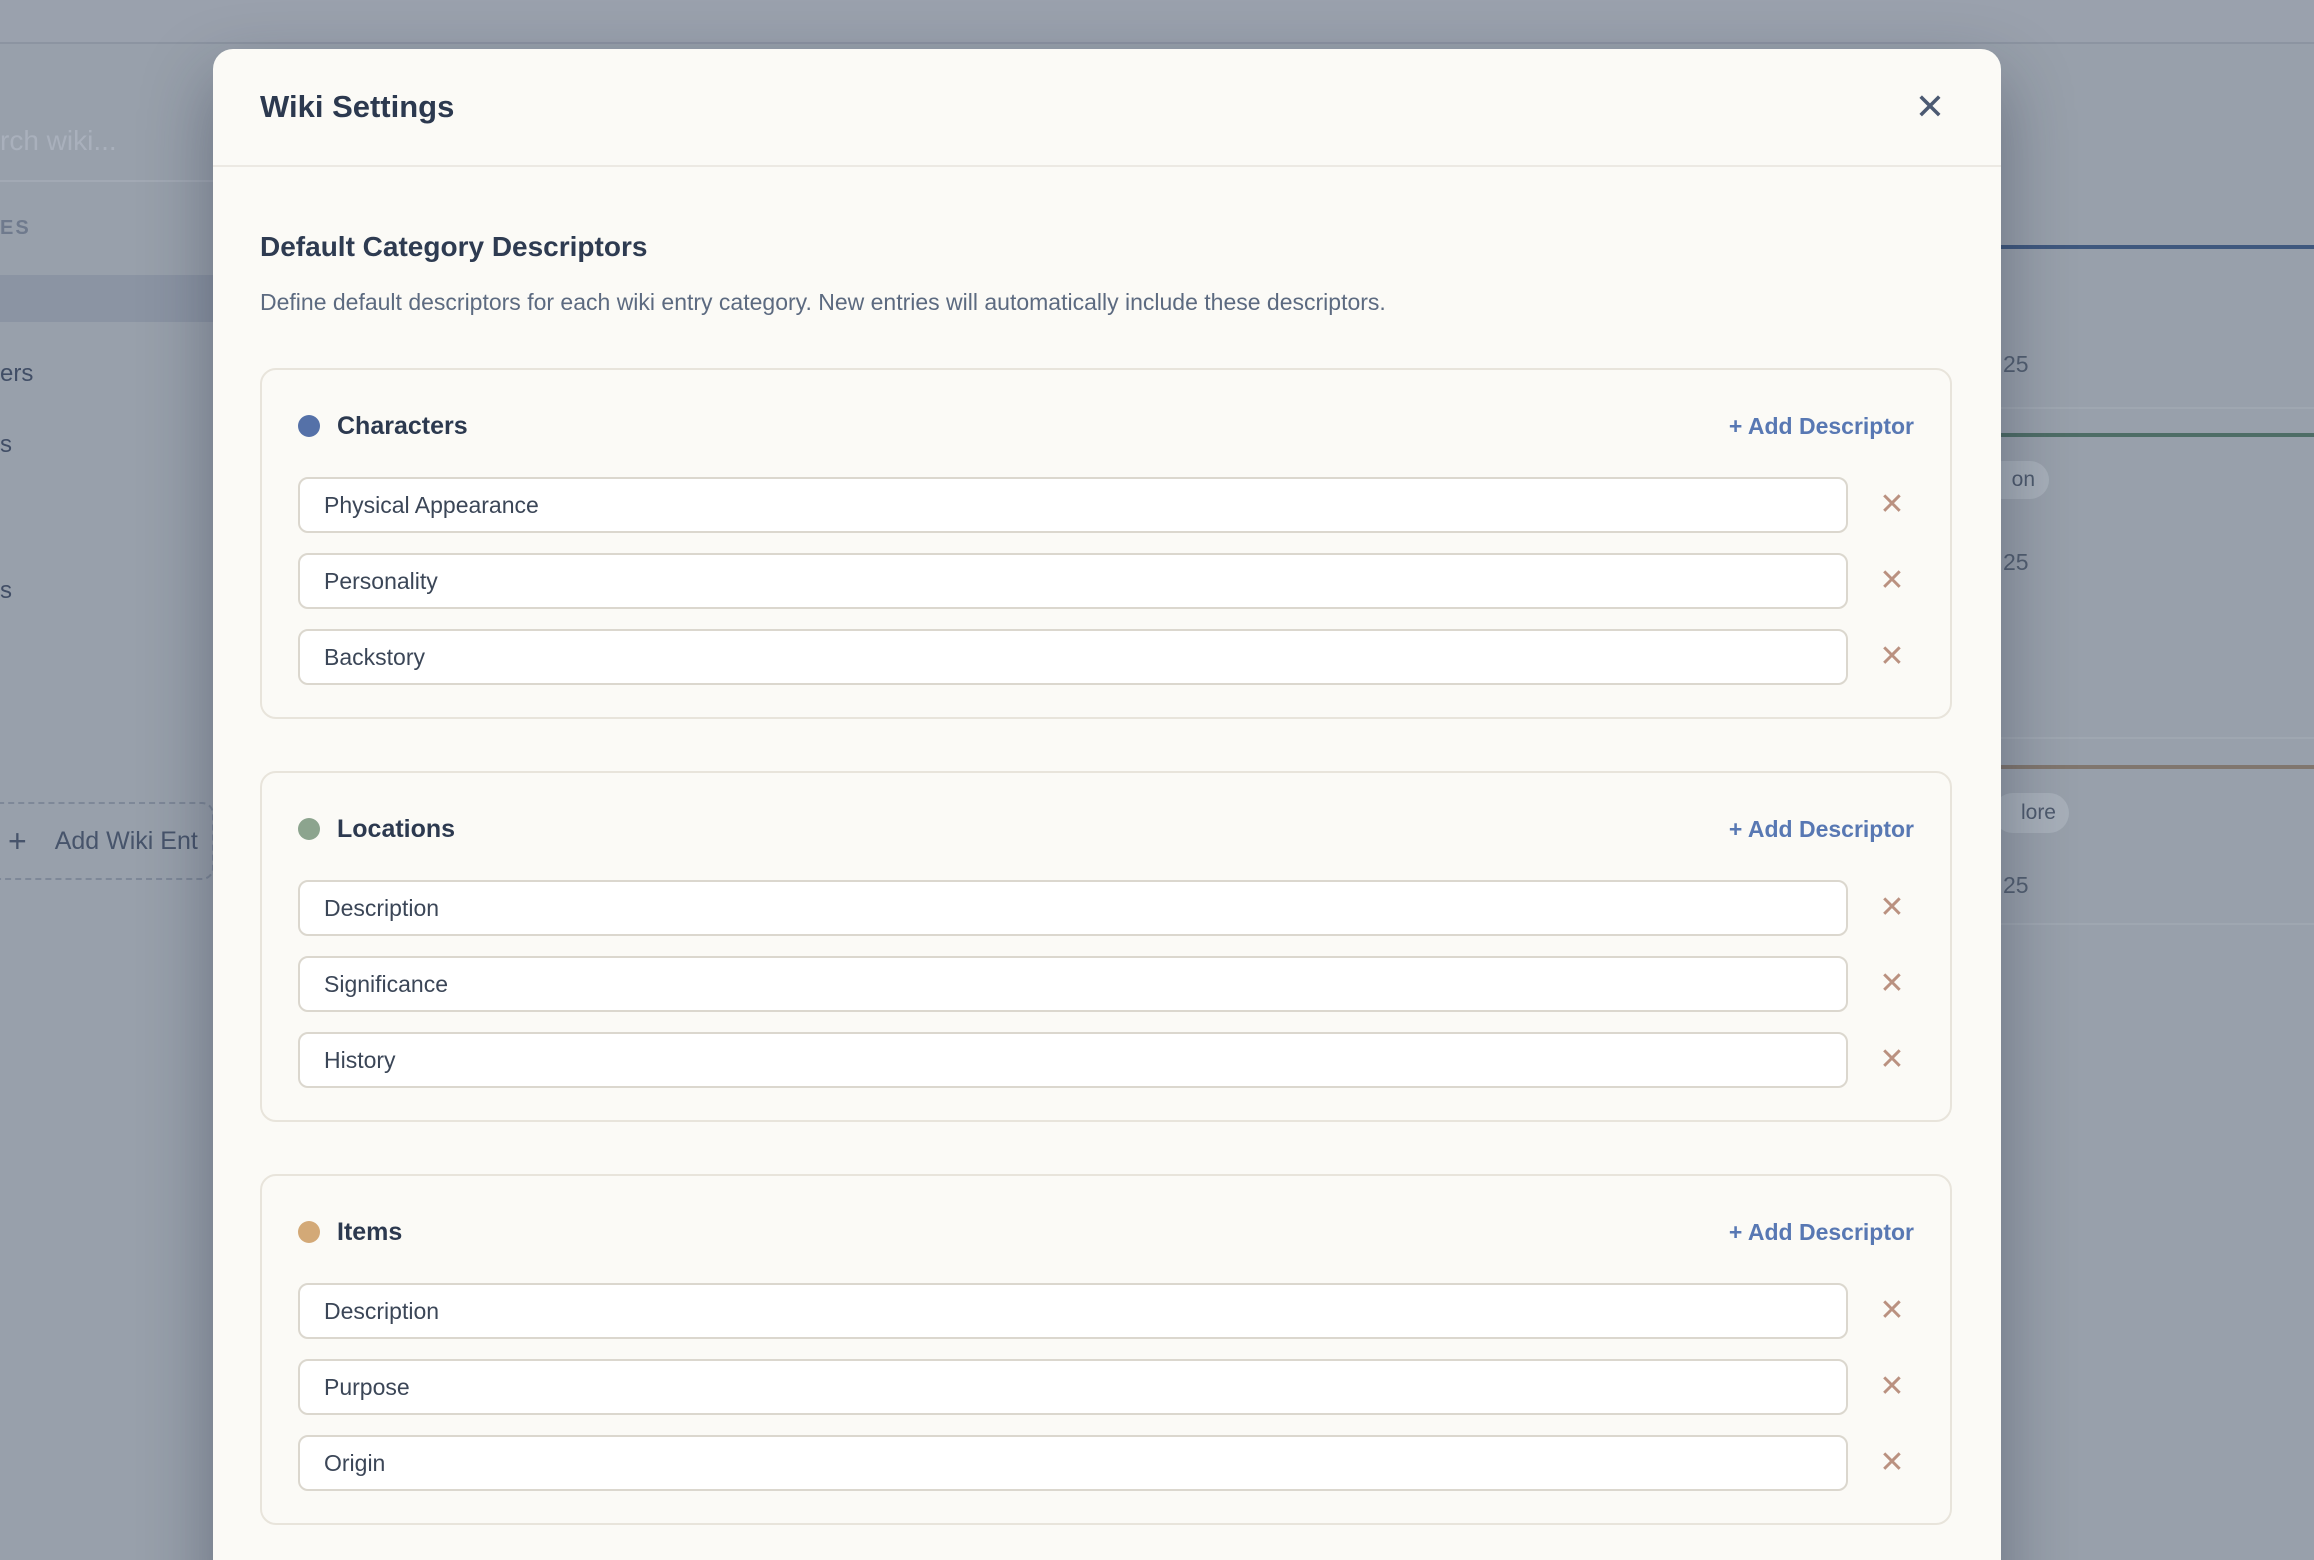  What do you see at coordinates (107, 780) in the screenshot?
I see `background-sidebar: rch wiki... ES ers s s + Add Wiki Ent` at bounding box center [107, 780].